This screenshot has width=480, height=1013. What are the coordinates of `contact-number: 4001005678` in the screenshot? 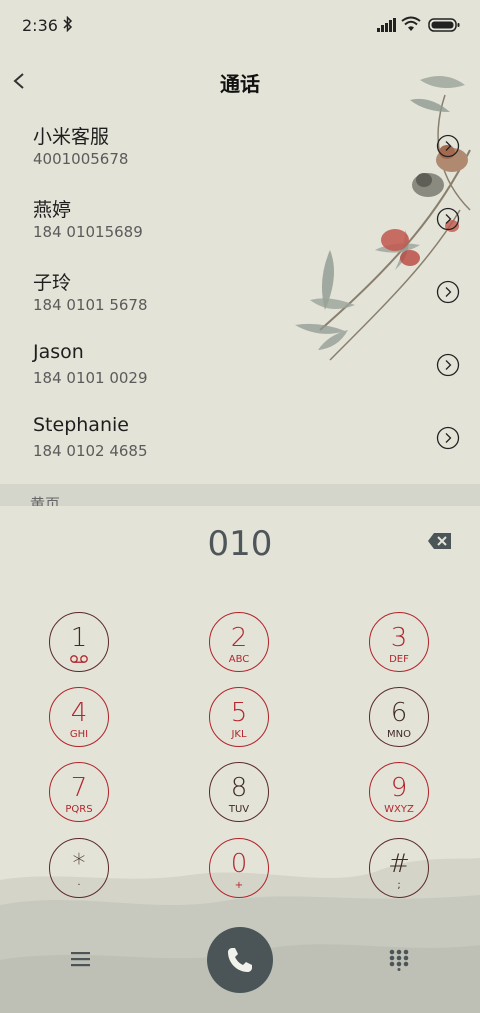 It's located at (81, 159).